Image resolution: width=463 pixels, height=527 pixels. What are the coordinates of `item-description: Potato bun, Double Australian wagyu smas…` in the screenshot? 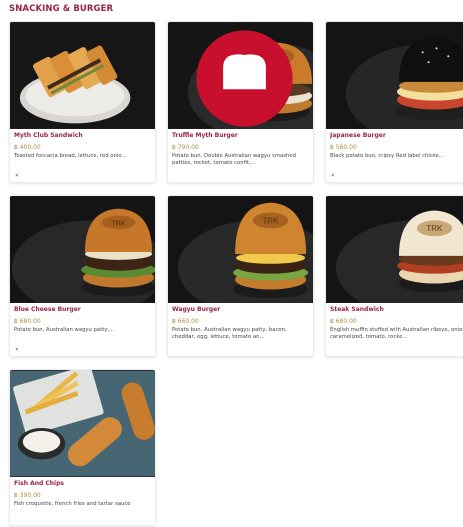 It's located at (234, 159).